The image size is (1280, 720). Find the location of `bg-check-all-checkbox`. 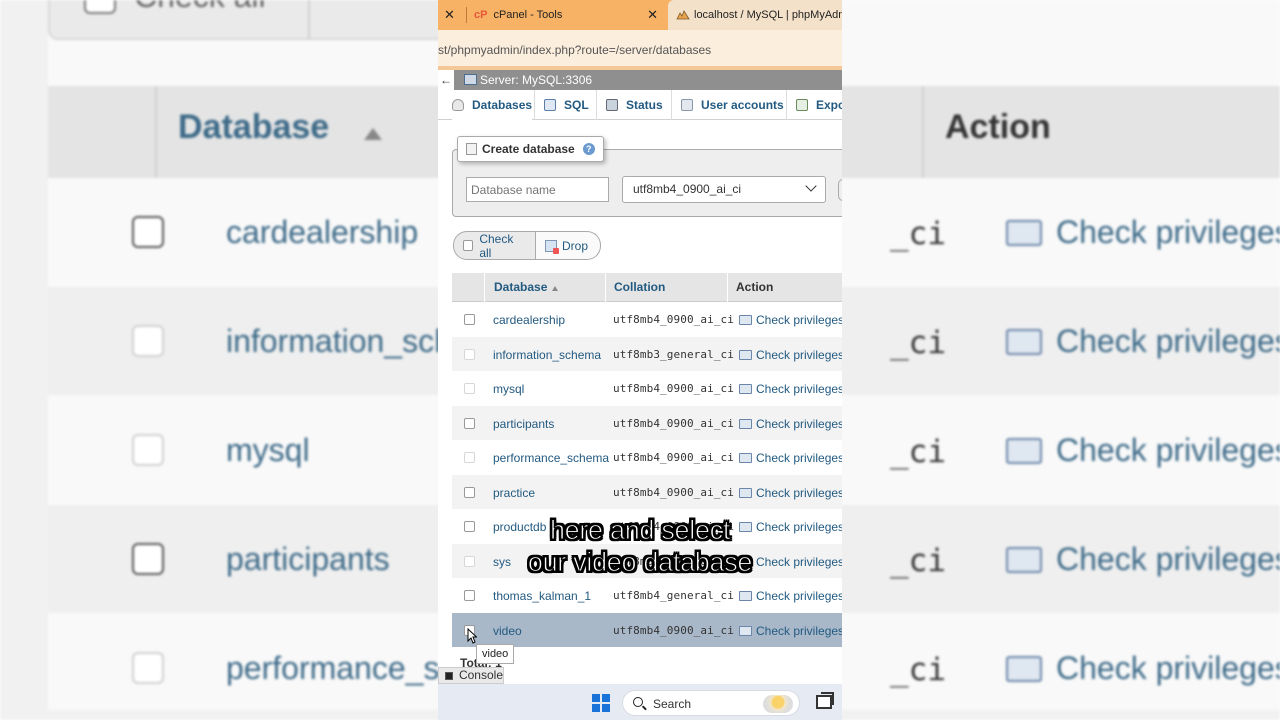

bg-check-all-checkbox is located at coordinates (100, 7).